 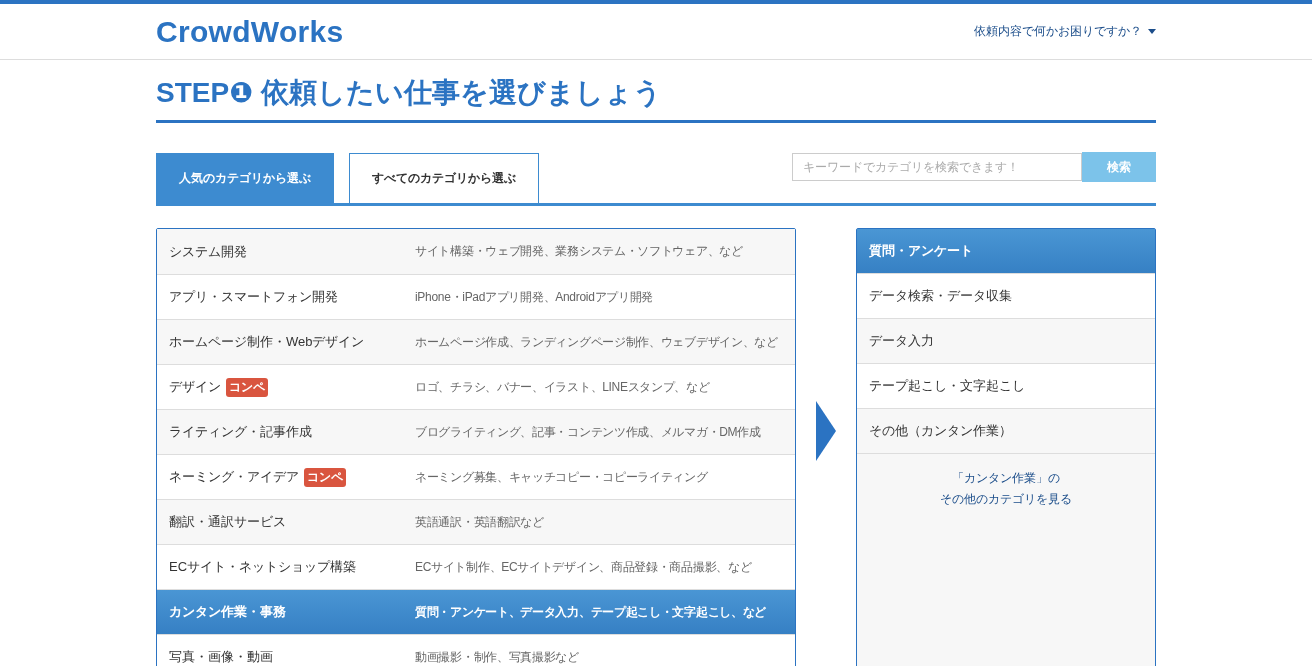 I want to click on category-name: デザイン, so click(x=195, y=387).